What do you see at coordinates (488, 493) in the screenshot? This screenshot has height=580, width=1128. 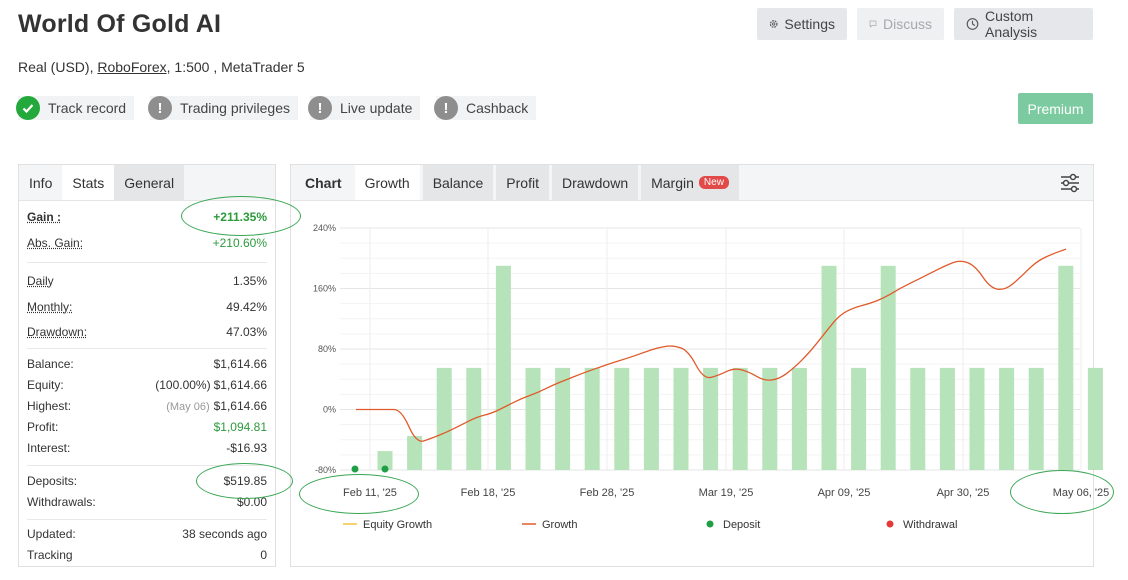 I see `x-tick-label: Feb 18, '25` at bounding box center [488, 493].